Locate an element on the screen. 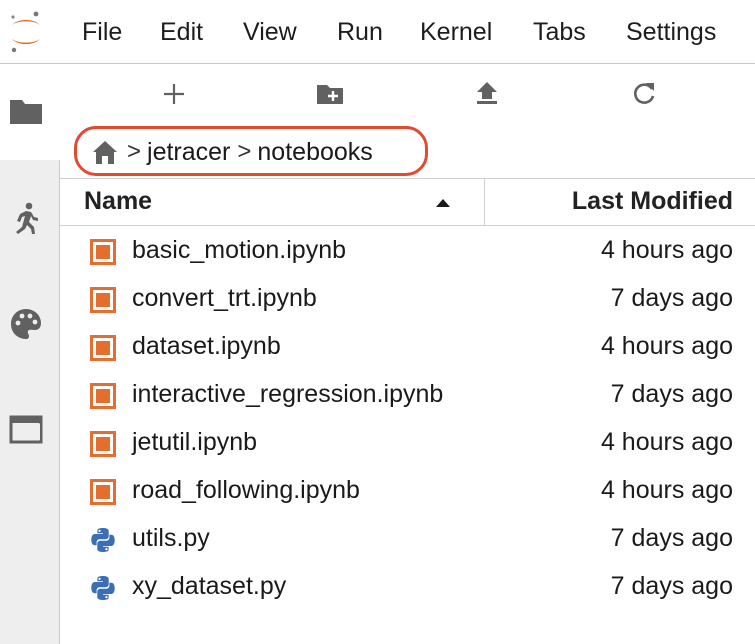  file-row: utils.py 7 days ago is located at coordinates (407, 540).